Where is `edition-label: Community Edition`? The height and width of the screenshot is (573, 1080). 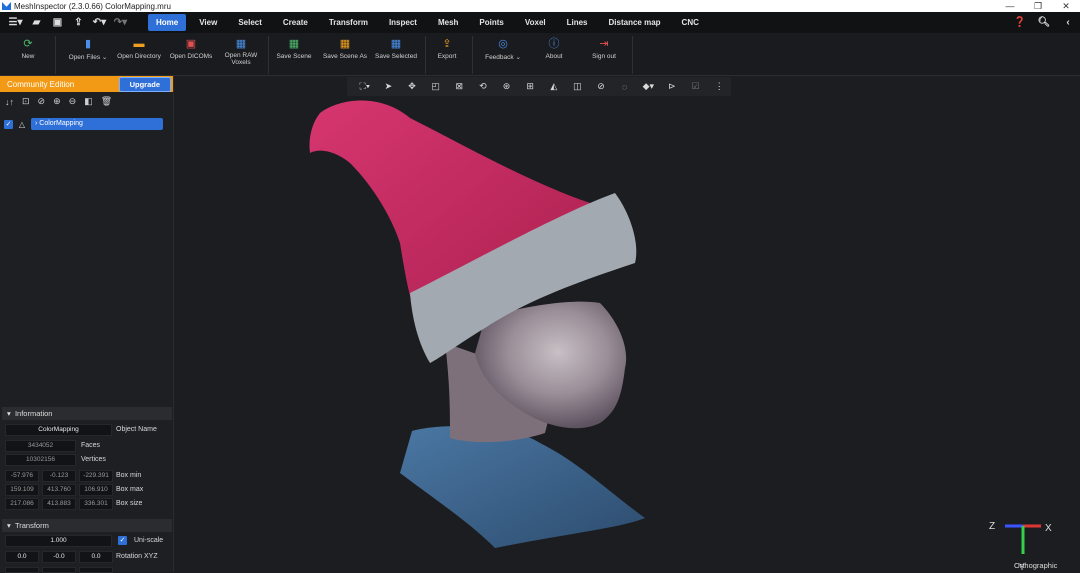 edition-label: Community Edition is located at coordinates (41, 84).